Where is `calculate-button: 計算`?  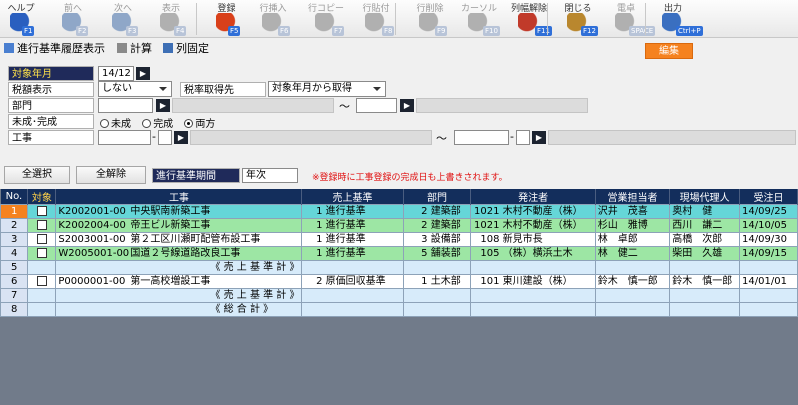
calculate-button: 計算 is located at coordinates (134, 48).